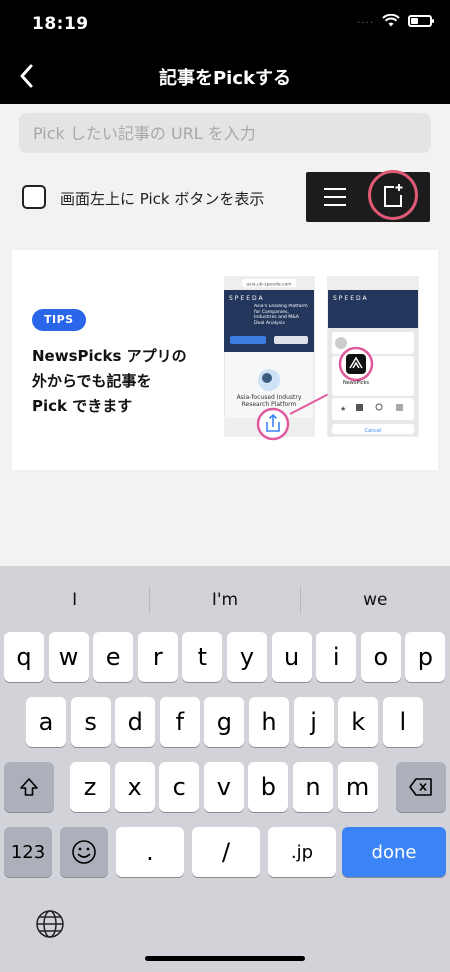 Image resolution: width=450 pixels, height=972 pixels. What do you see at coordinates (313, 722) in the screenshot?
I see `key-j: j` at bounding box center [313, 722].